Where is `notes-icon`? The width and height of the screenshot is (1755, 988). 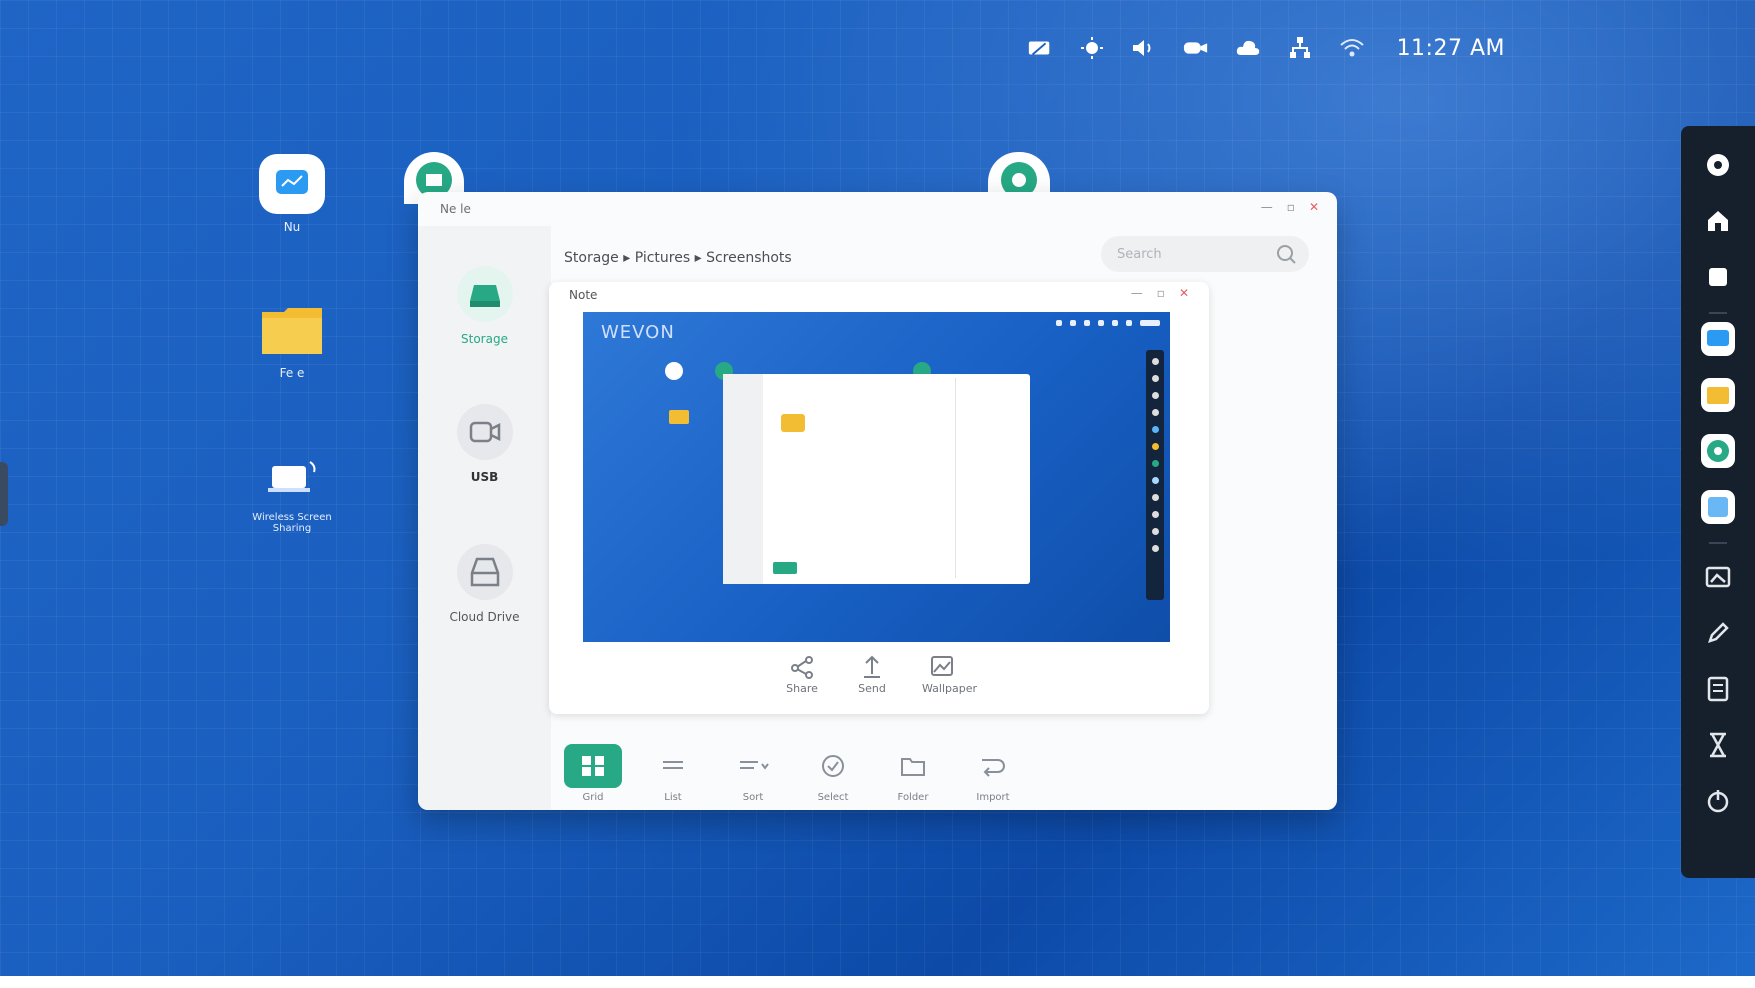
notes-icon is located at coordinates (1718, 689).